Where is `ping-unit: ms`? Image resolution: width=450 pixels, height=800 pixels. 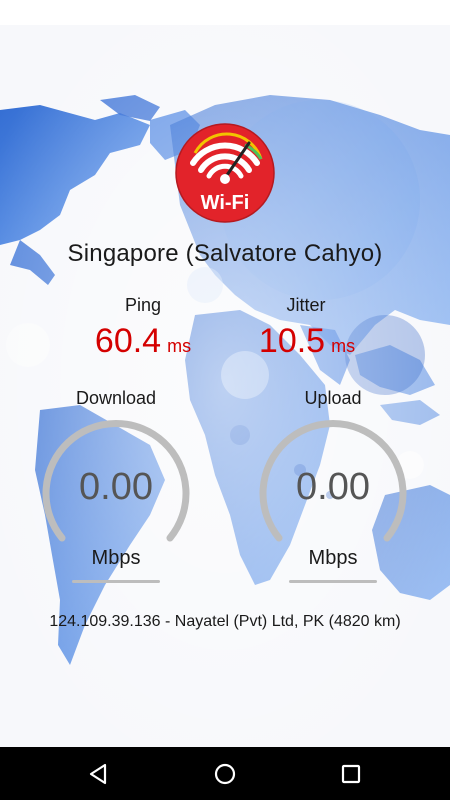 ping-unit: ms is located at coordinates (179, 346).